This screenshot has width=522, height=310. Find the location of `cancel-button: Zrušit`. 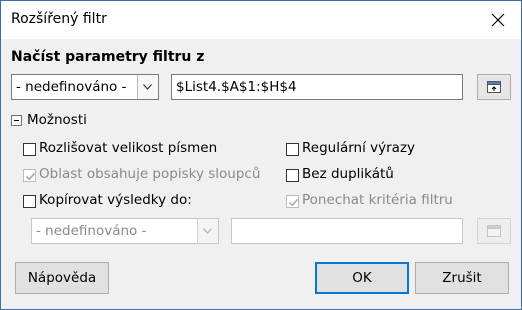

cancel-button: Zrušit is located at coordinates (462, 278).